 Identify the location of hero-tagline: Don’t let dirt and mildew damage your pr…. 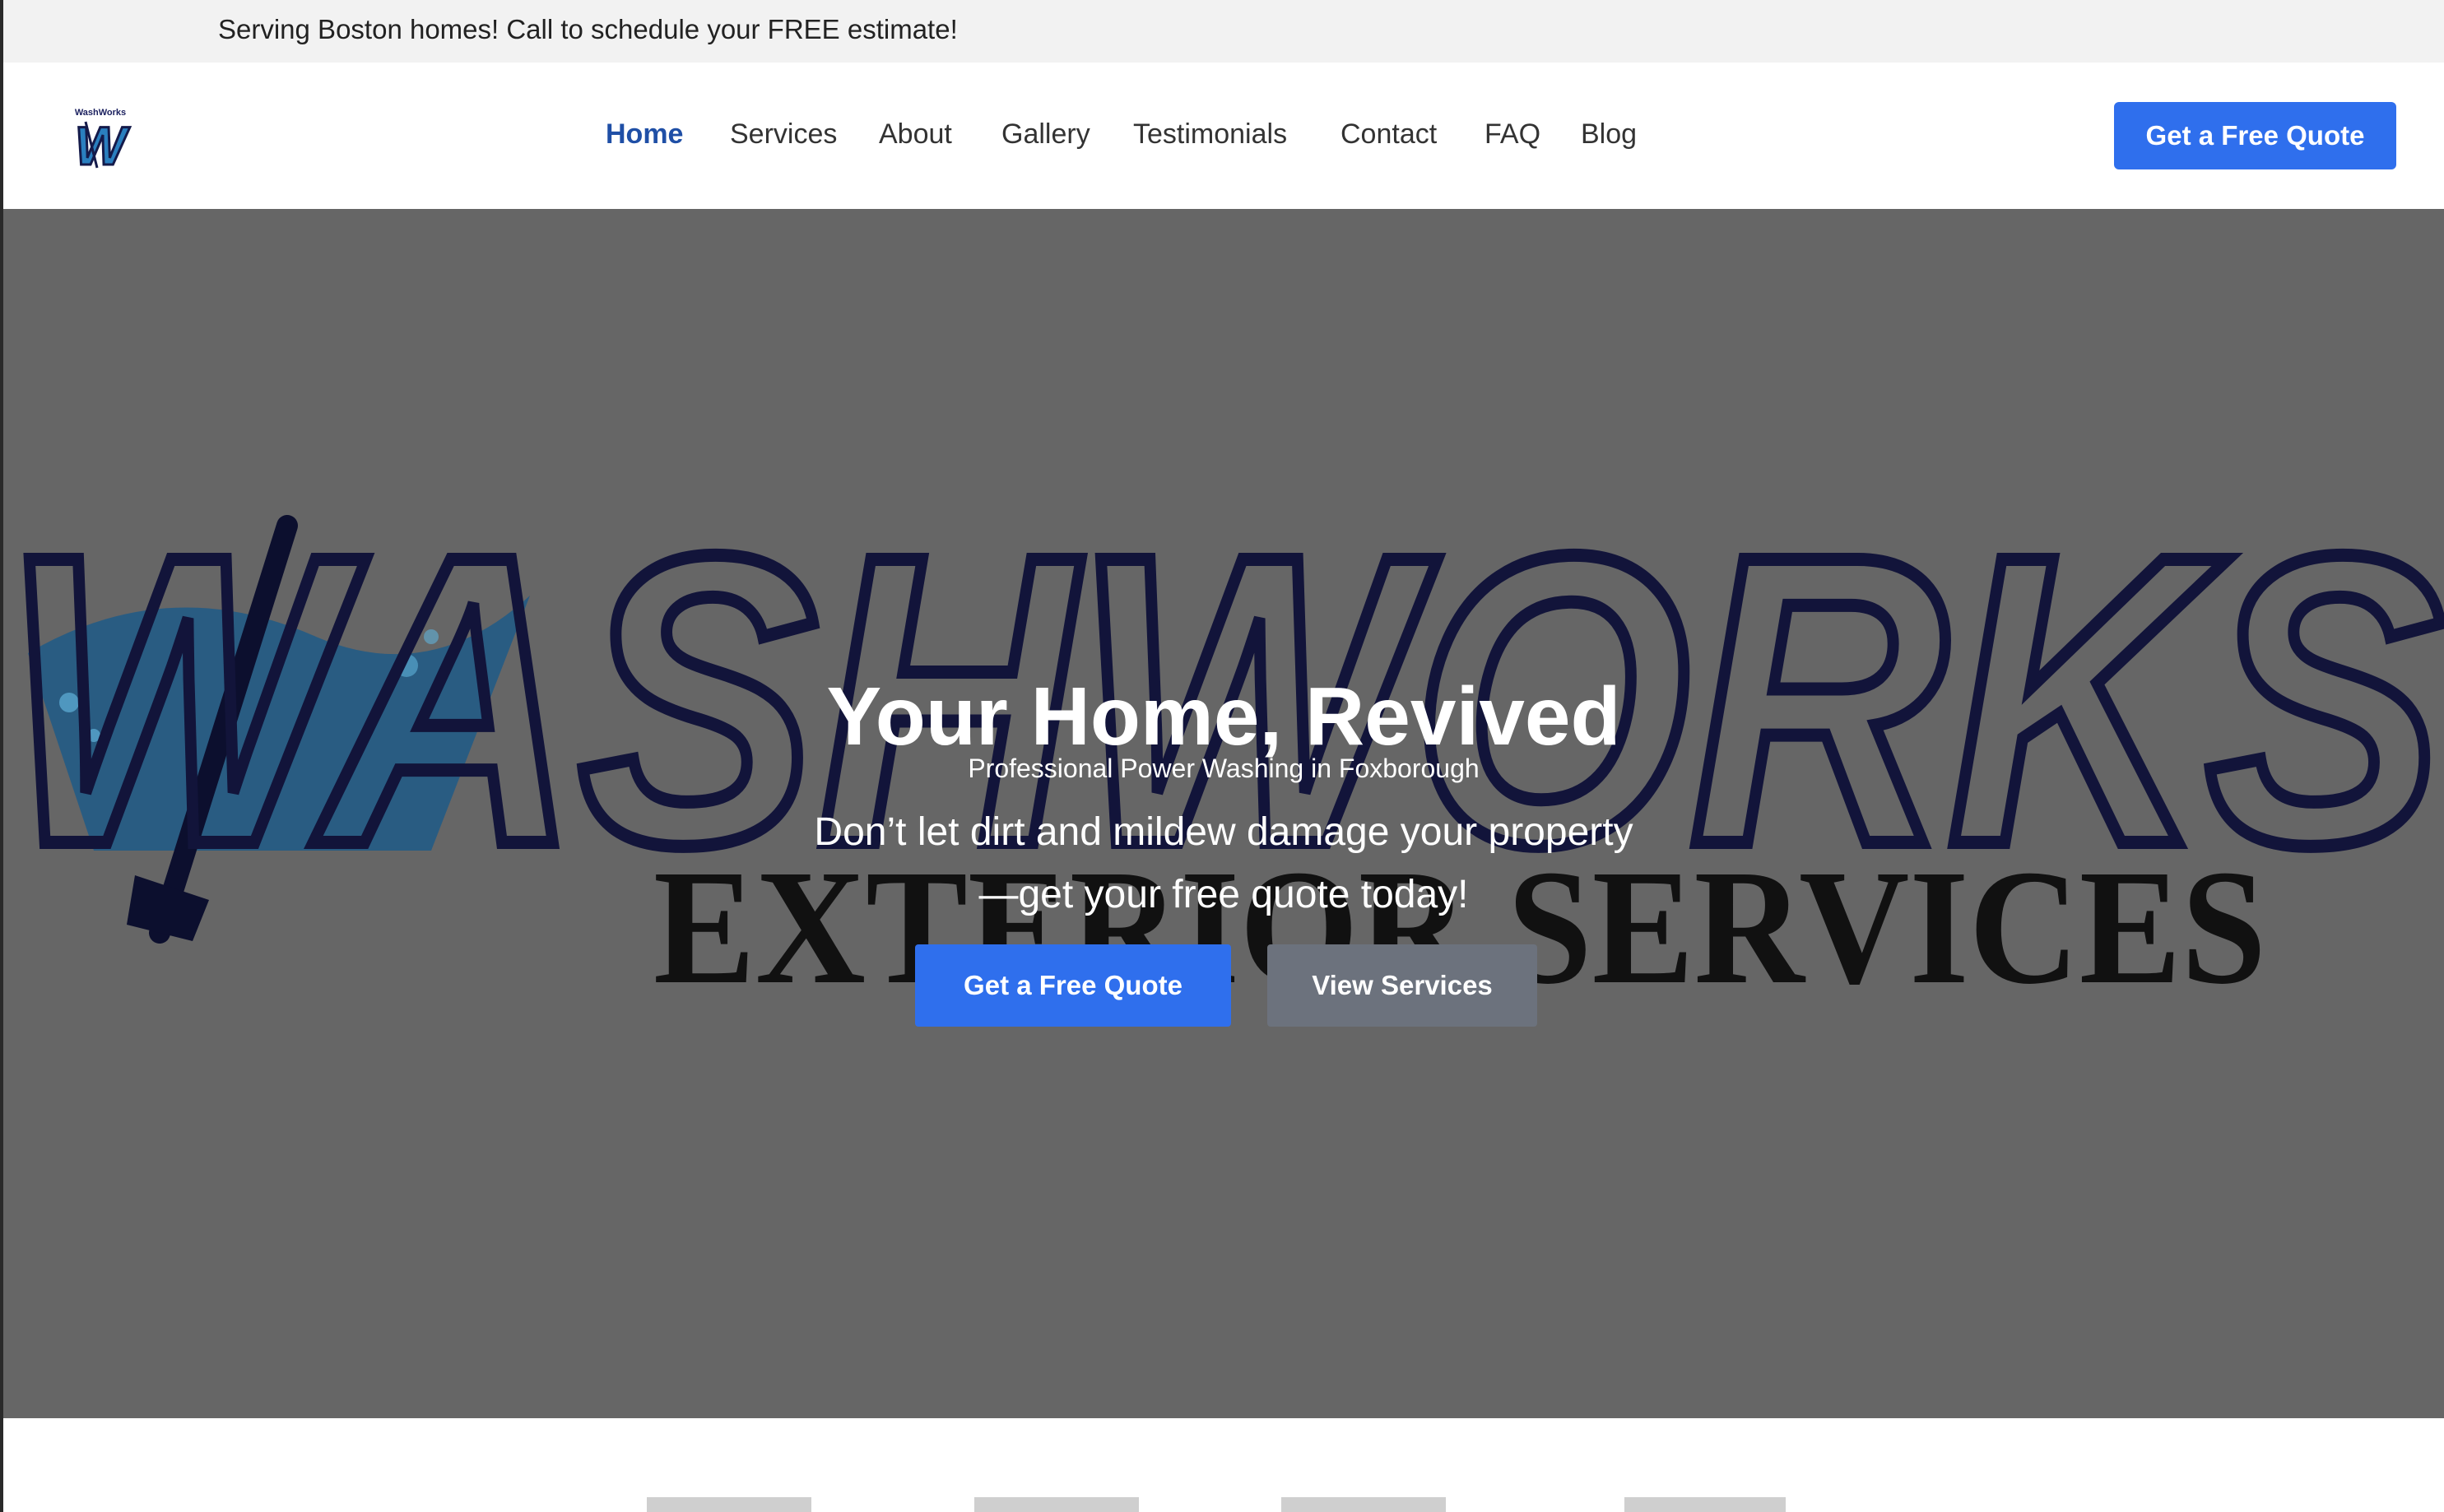
(1223, 863).